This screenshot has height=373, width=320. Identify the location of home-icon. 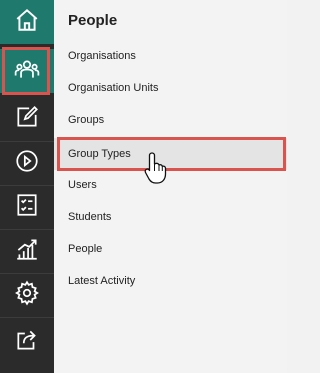
(27, 22).